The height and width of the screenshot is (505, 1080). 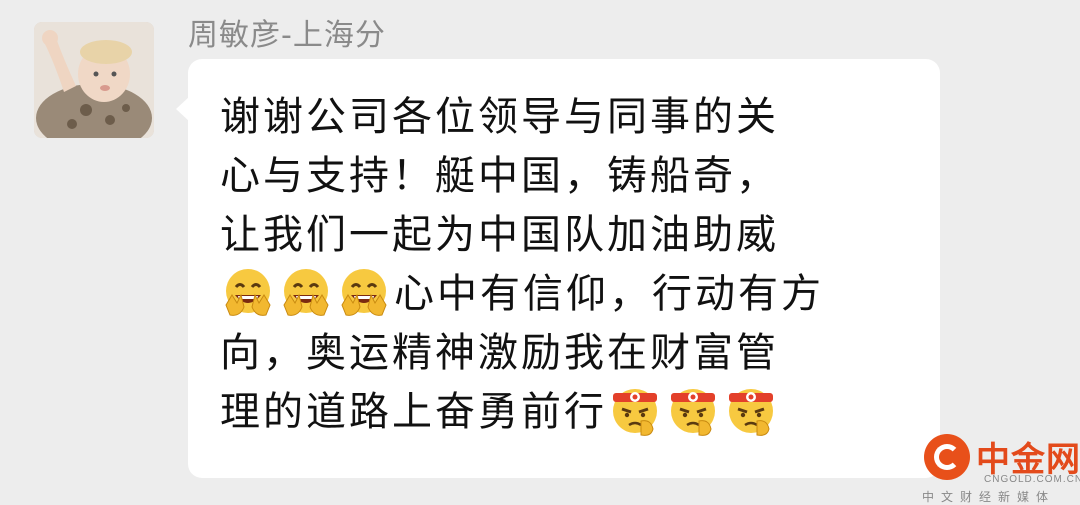 What do you see at coordinates (1000, 467) in the screenshot?
I see `watermark-logo: 中金网 CNGOLD.COM.CN 中文财经新媒体` at bounding box center [1000, 467].